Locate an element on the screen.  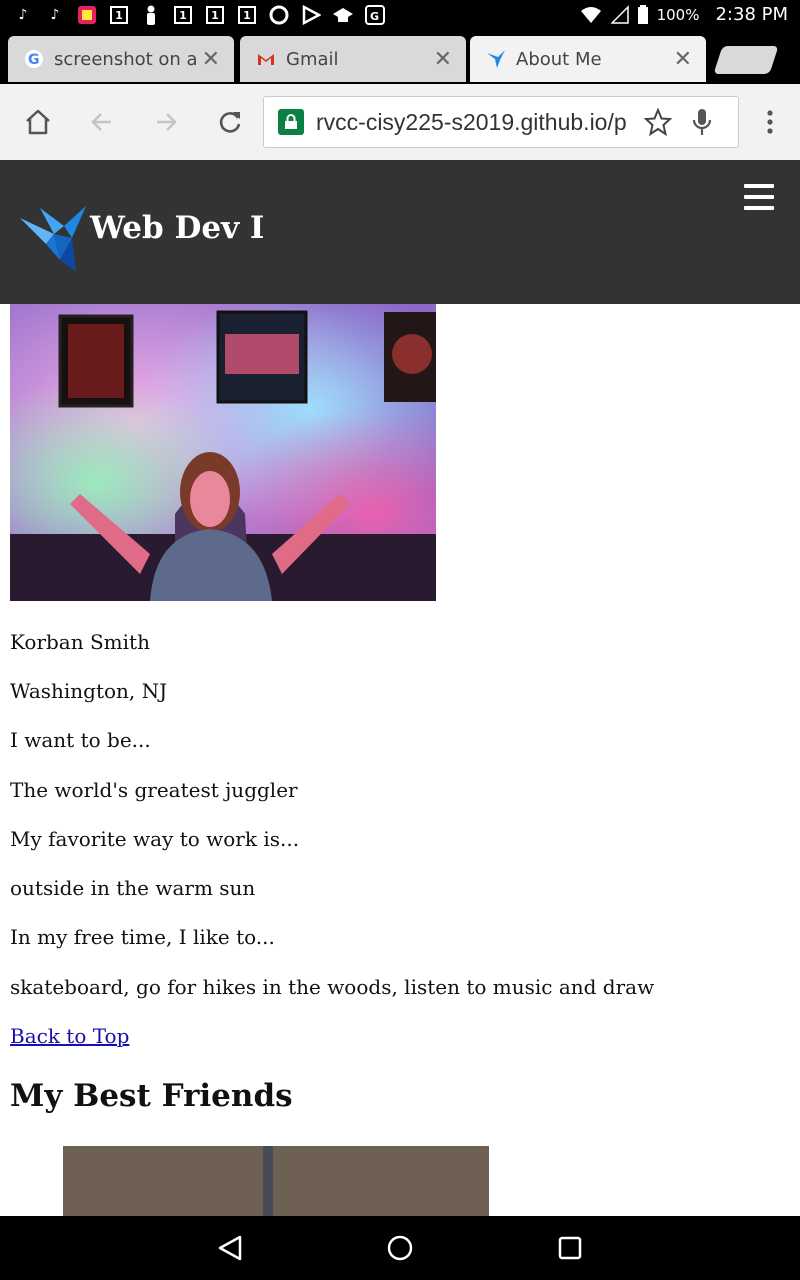
notification-icons: ♪ ♪ 1 1 1 1 G is located at coordinates (199, 15).